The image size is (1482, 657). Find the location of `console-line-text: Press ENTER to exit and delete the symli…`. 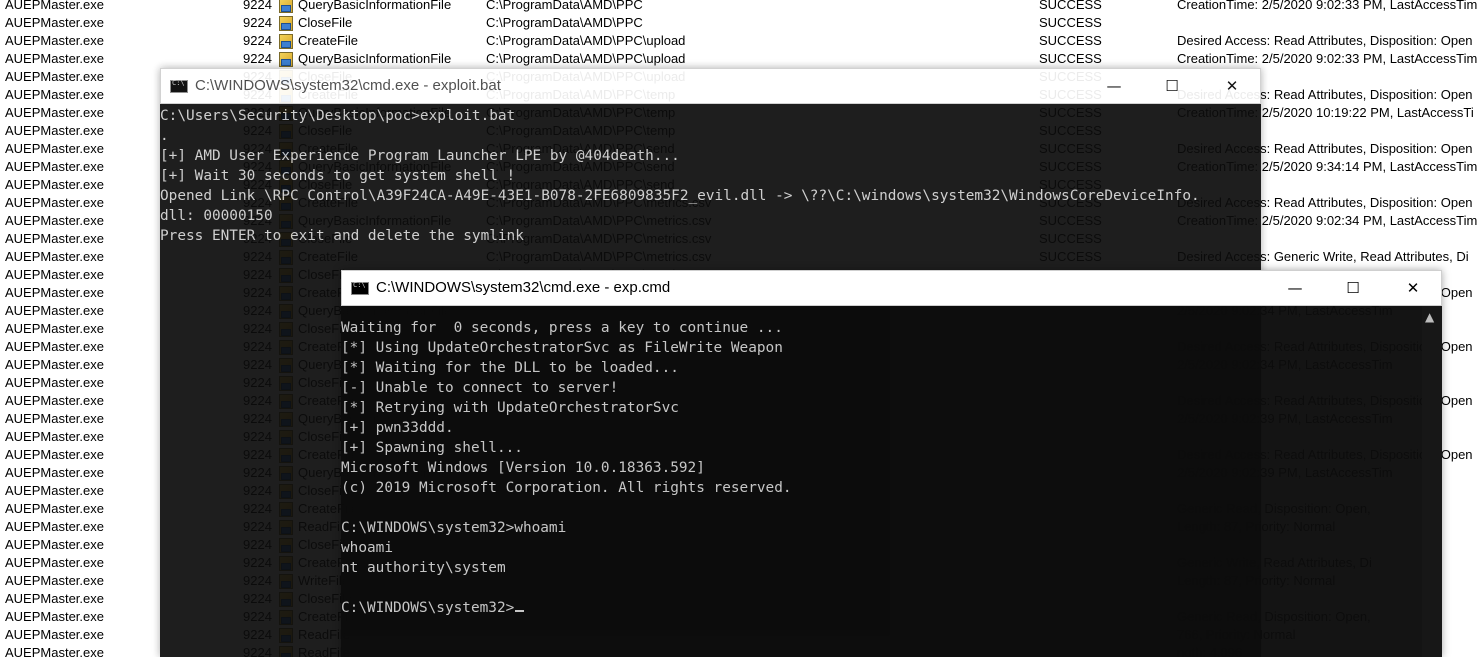

console-line-text: Press ENTER to exit and delete the symli… is located at coordinates (342, 236).